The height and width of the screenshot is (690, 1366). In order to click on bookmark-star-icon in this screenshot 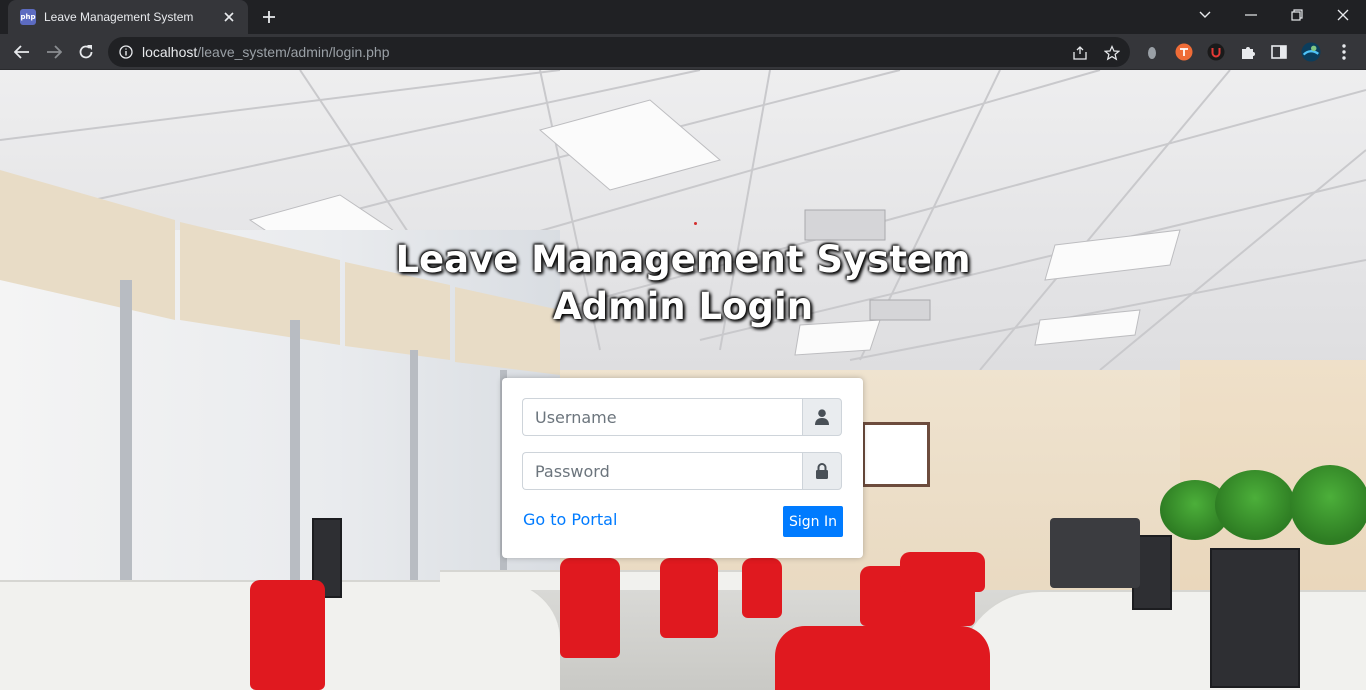, I will do `click(1112, 53)`.